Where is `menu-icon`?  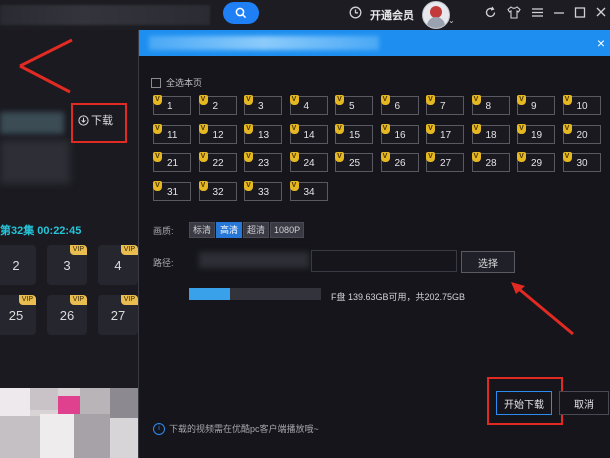 menu-icon is located at coordinates (537, 14).